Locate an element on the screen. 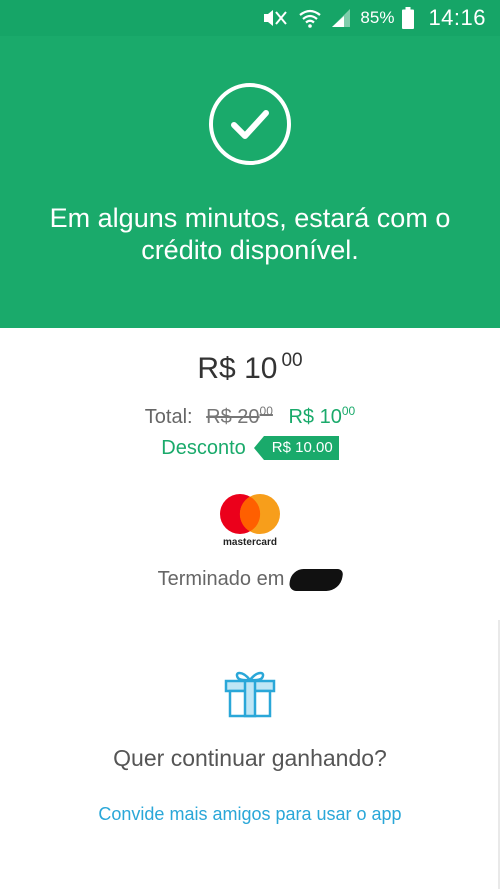  clock: 14:16 is located at coordinates (457, 17).